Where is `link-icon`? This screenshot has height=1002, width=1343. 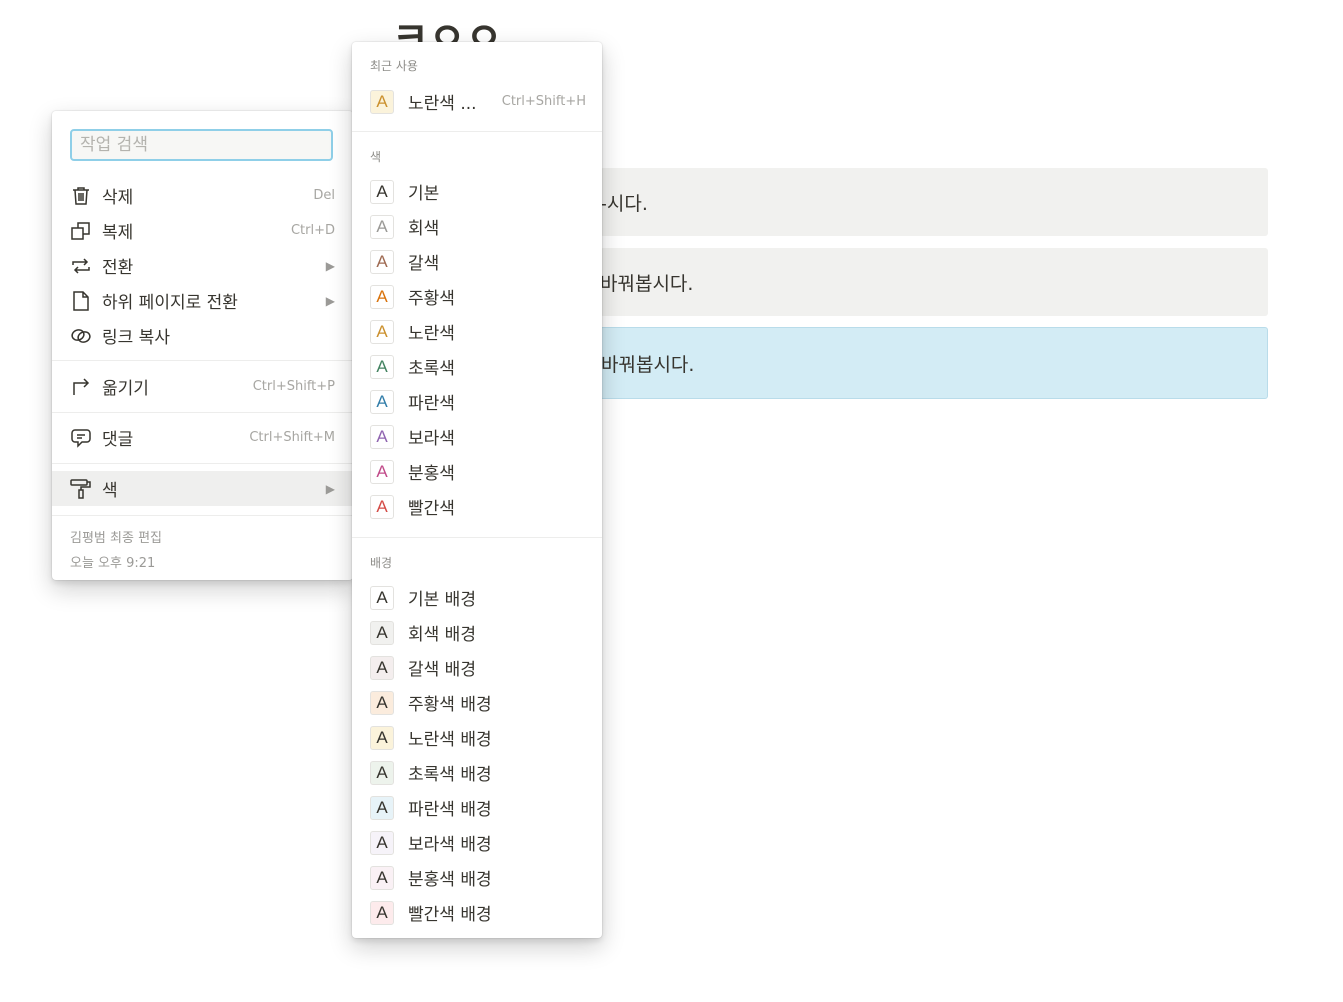 link-icon is located at coordinates (81, 336).